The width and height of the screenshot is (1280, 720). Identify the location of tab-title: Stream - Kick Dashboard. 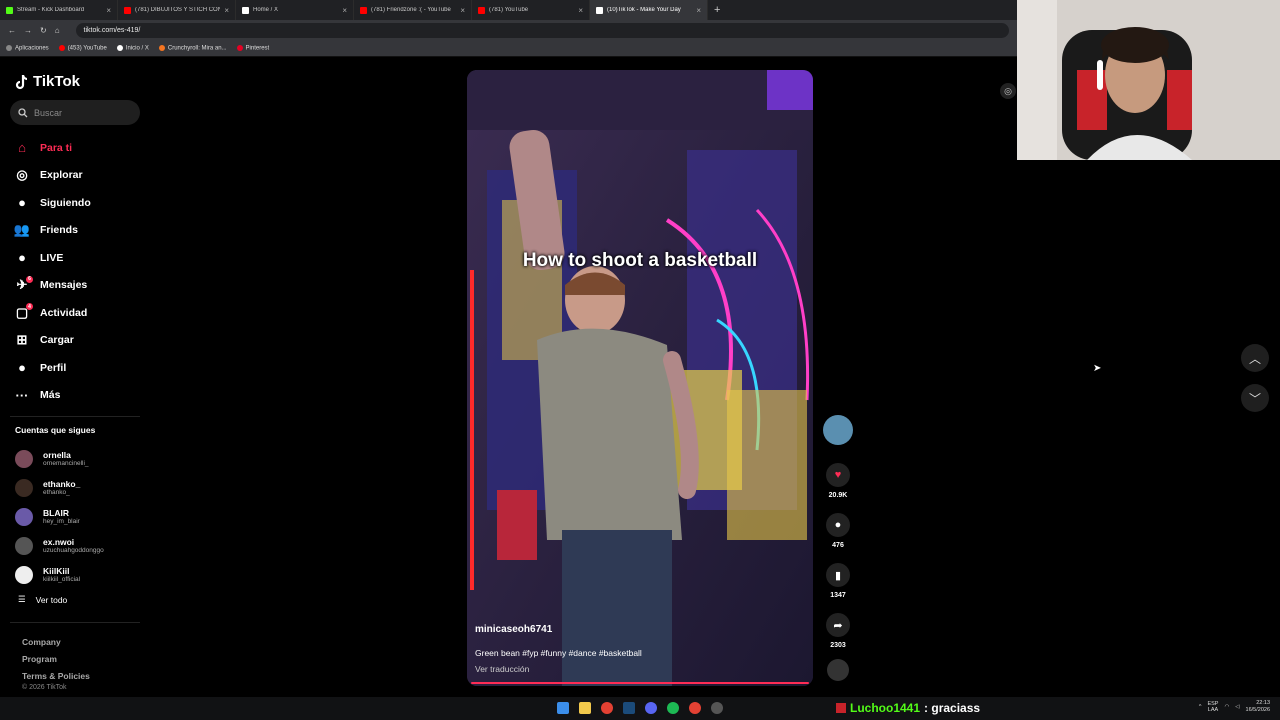
(51, 10).